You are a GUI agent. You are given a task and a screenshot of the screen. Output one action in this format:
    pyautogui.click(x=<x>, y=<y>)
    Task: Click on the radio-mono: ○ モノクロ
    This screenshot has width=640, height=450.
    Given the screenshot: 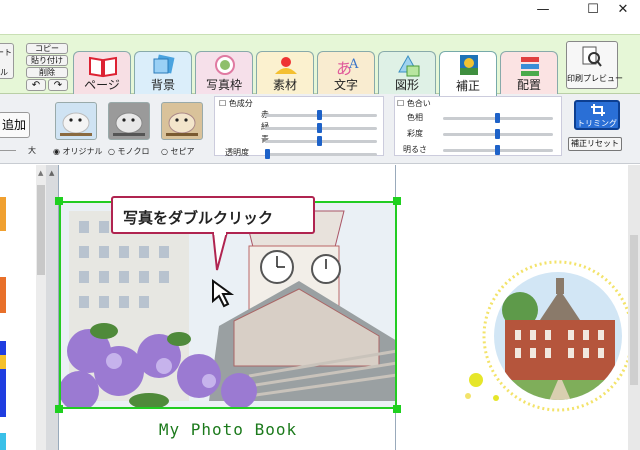 What is the action you would take?
    pyautogui.click(x=129, y=151)
    